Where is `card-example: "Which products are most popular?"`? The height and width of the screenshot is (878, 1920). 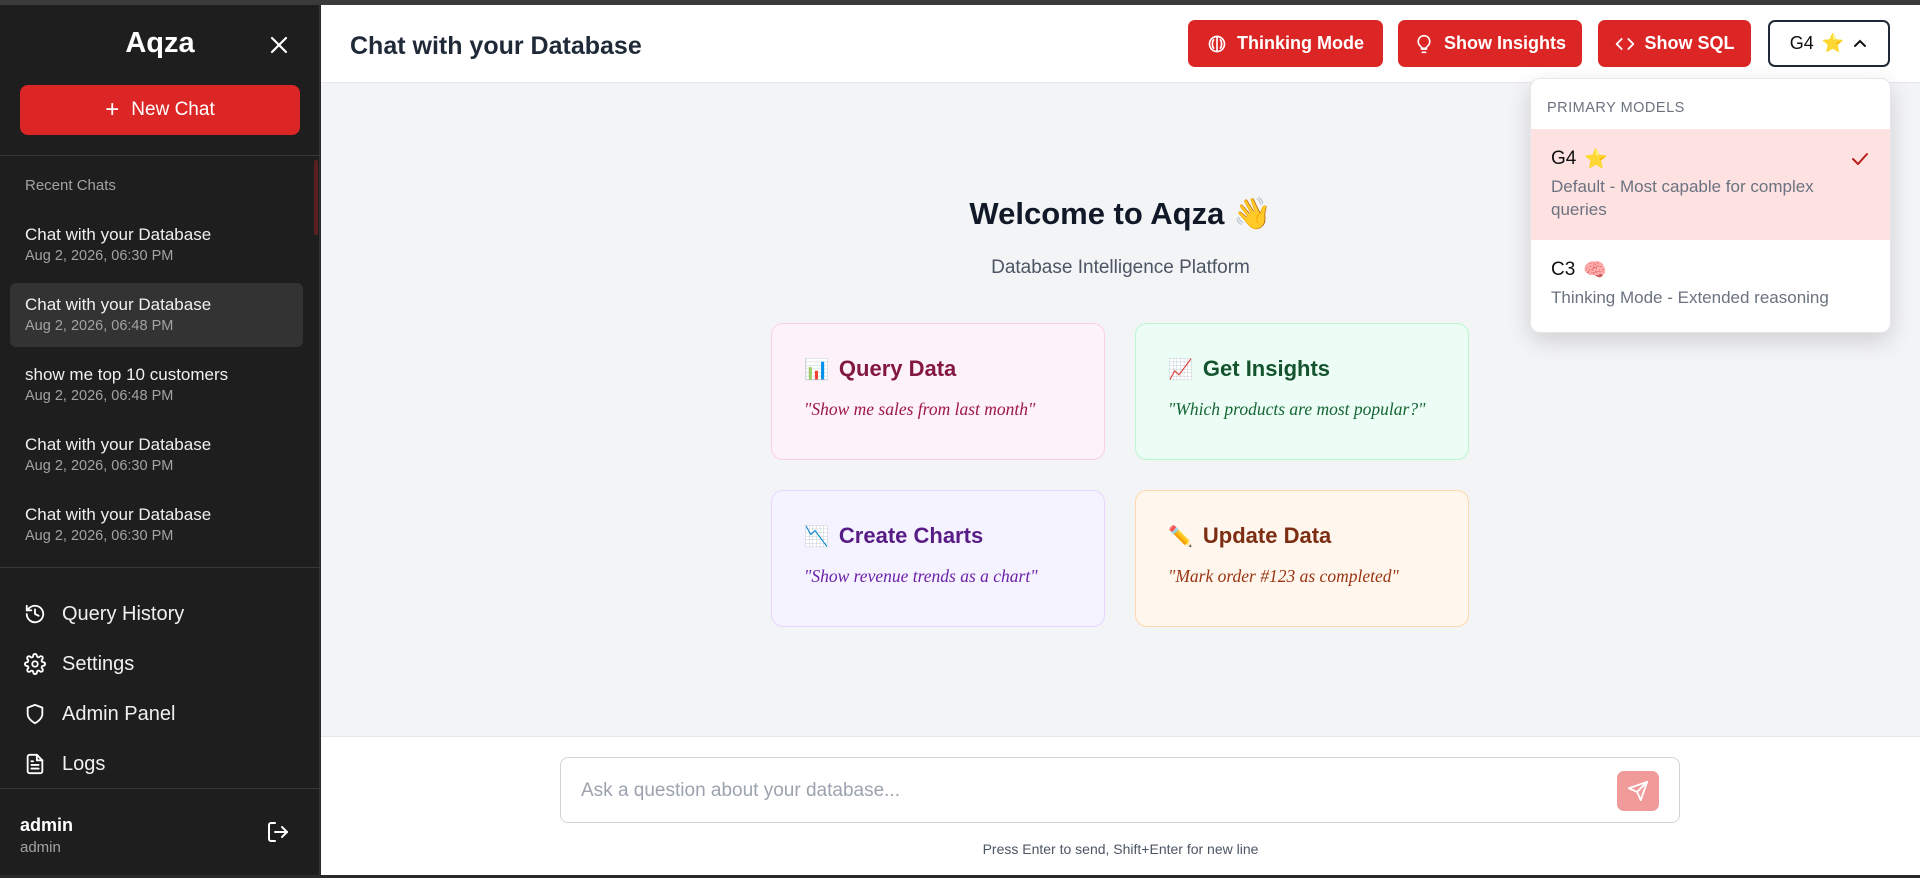
card-example: "Which products are most popular?" is located at coordinates (1297, 409).